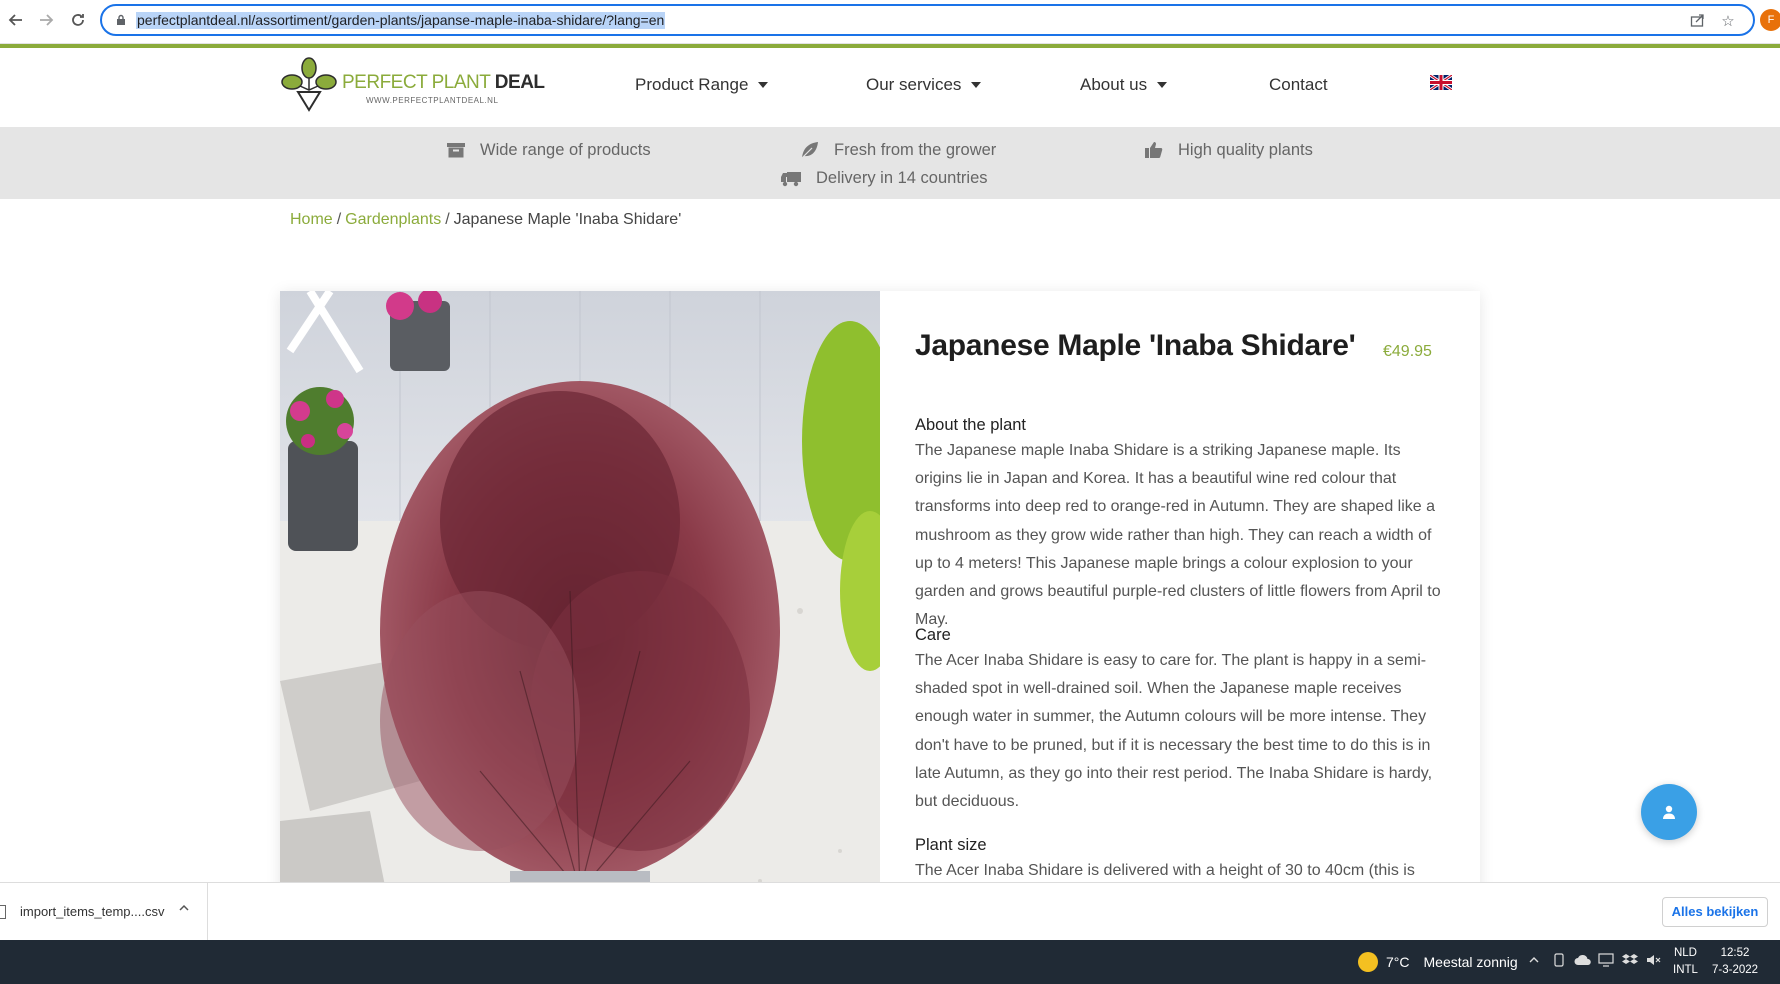 Image resolution: width=1780 pixels, height=984 pixels. I want to click on share-icon, so click(1697, 22).